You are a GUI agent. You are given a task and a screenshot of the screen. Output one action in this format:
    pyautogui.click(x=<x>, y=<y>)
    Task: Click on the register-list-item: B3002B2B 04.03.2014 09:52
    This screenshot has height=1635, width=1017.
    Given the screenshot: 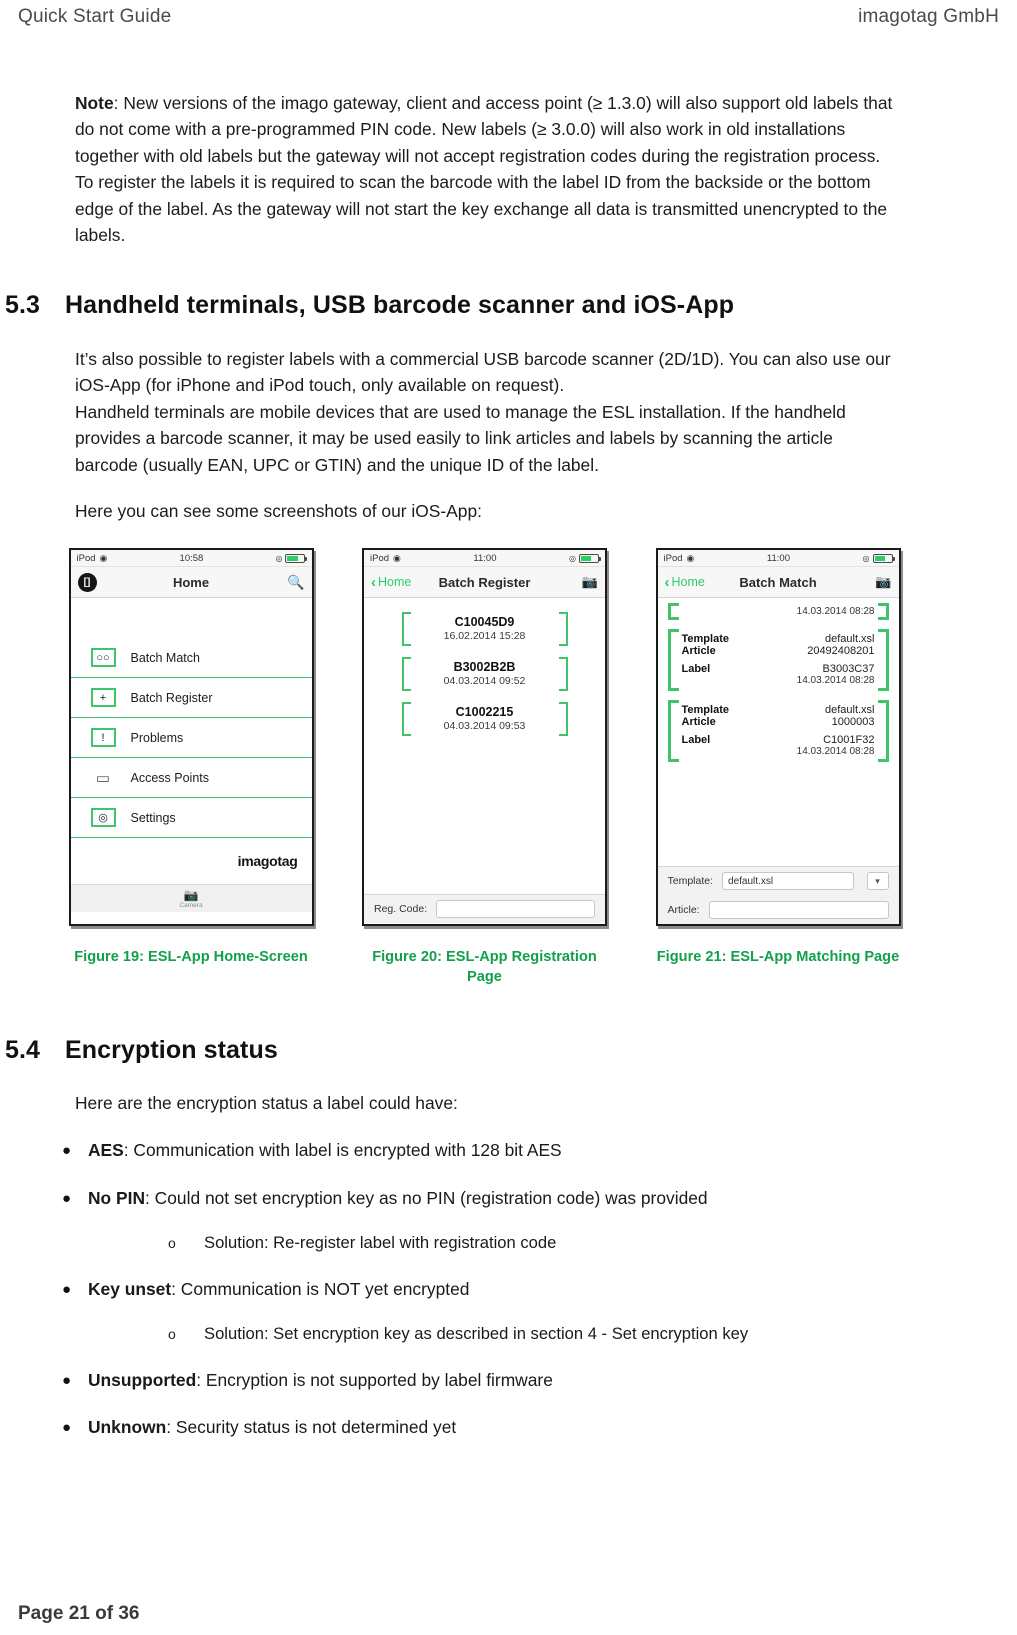 What is the action you would take?
    pyautogui.click(x=484, y=674)
    